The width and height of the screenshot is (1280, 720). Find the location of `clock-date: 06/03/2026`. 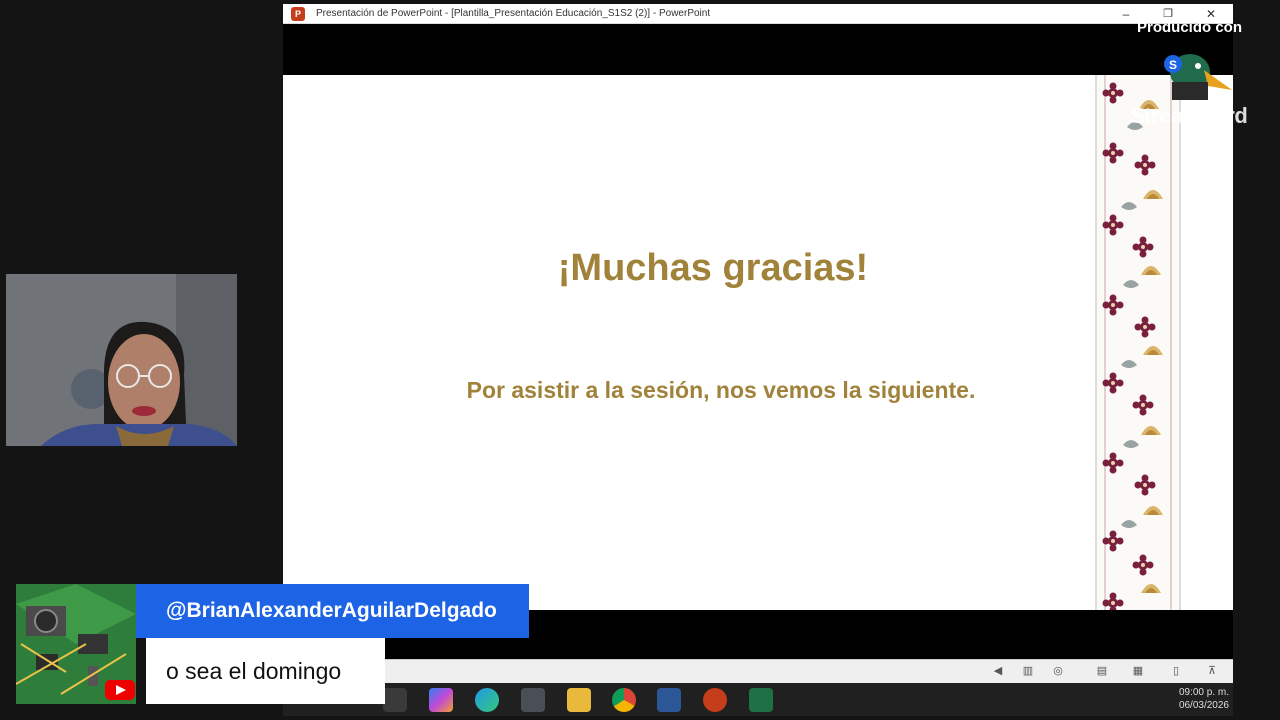

clock-date: 06/03/2026 is located at coordinates (1203, 705).